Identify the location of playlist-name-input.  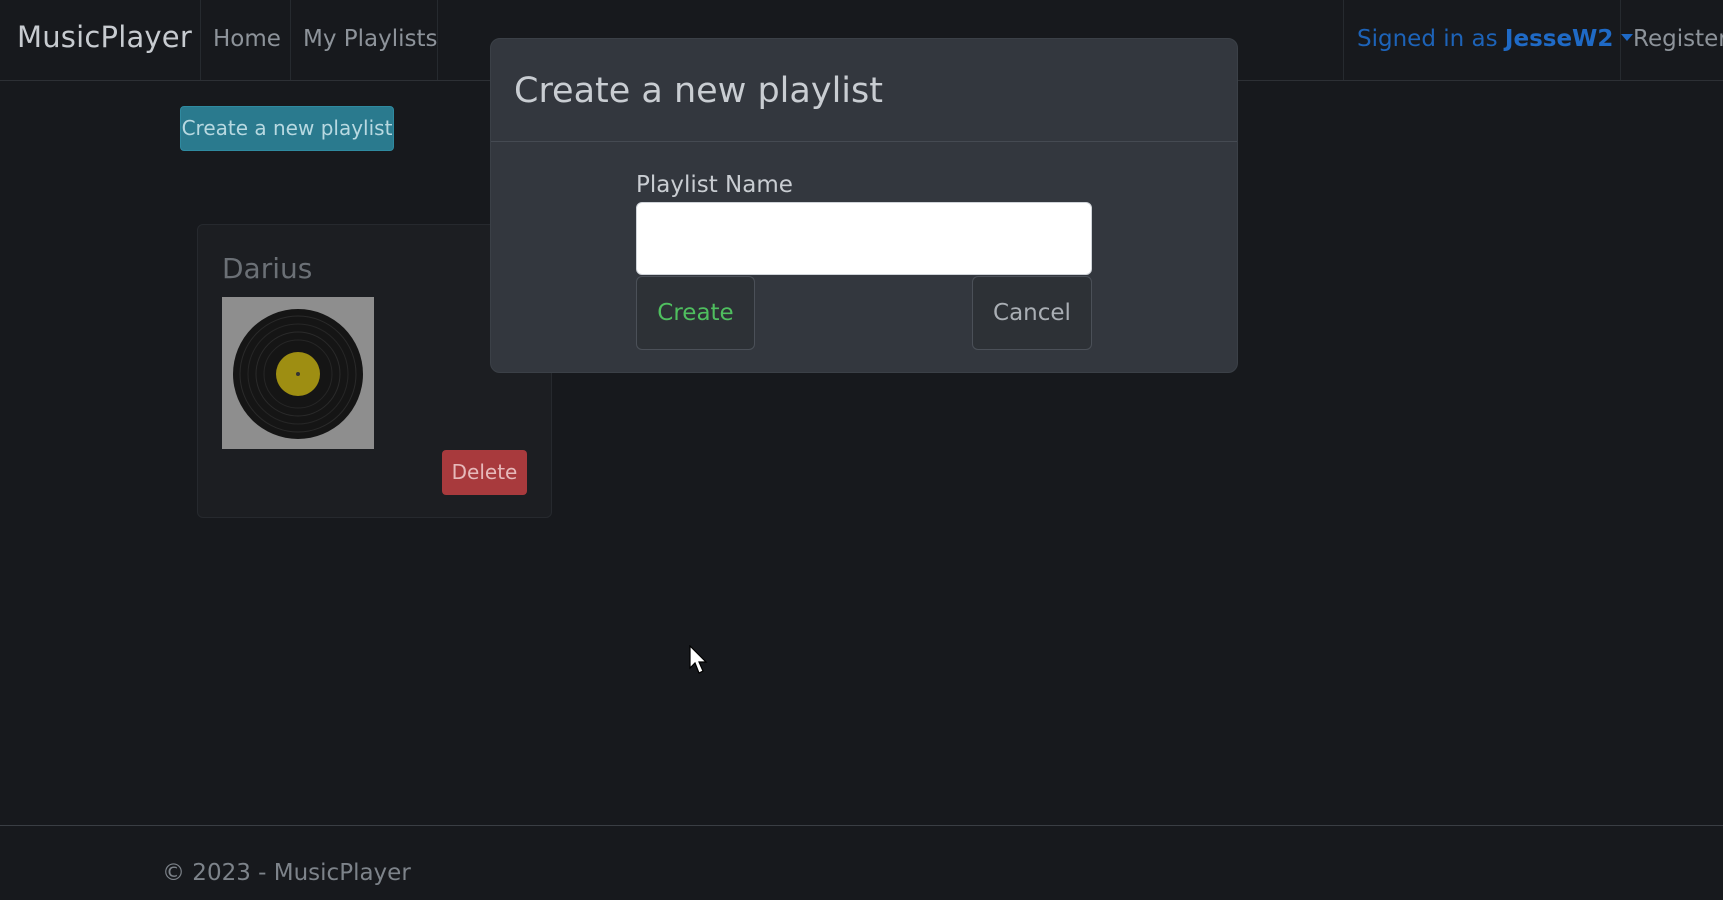
(864, 238).